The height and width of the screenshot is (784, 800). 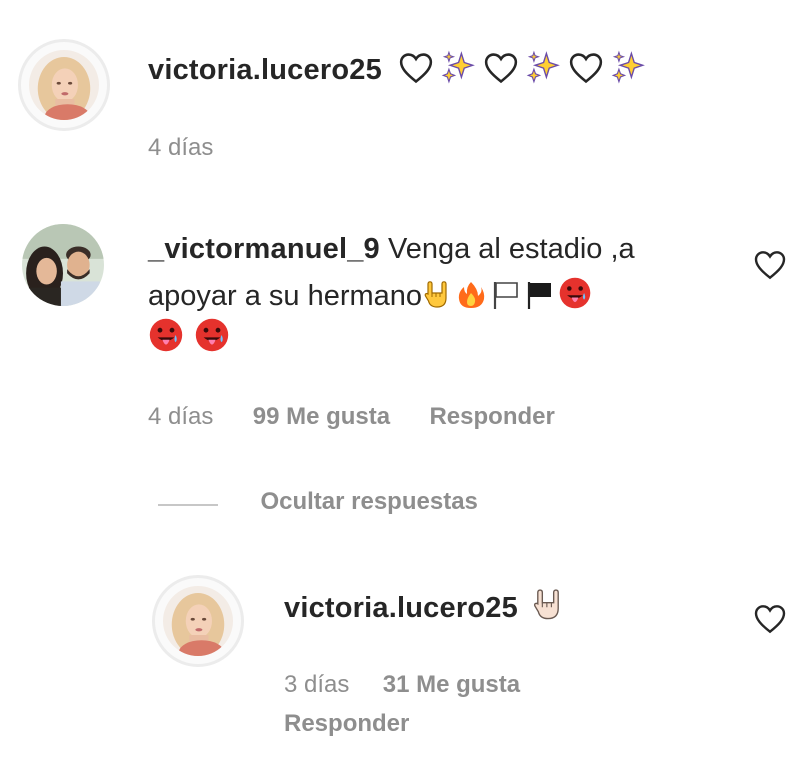 I want to click on hide-replies-label: Ocultar respuestas, so click(x=368, y=501).